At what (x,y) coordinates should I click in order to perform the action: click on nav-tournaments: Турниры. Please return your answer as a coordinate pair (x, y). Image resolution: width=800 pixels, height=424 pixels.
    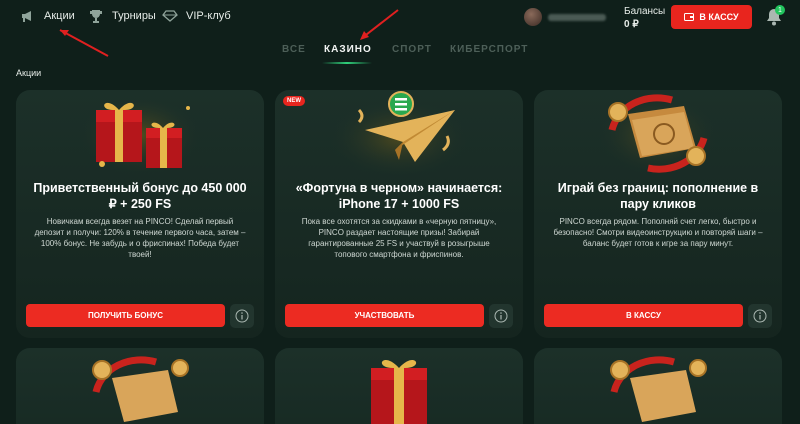
    Looking at the image, I should click on (122, 16).